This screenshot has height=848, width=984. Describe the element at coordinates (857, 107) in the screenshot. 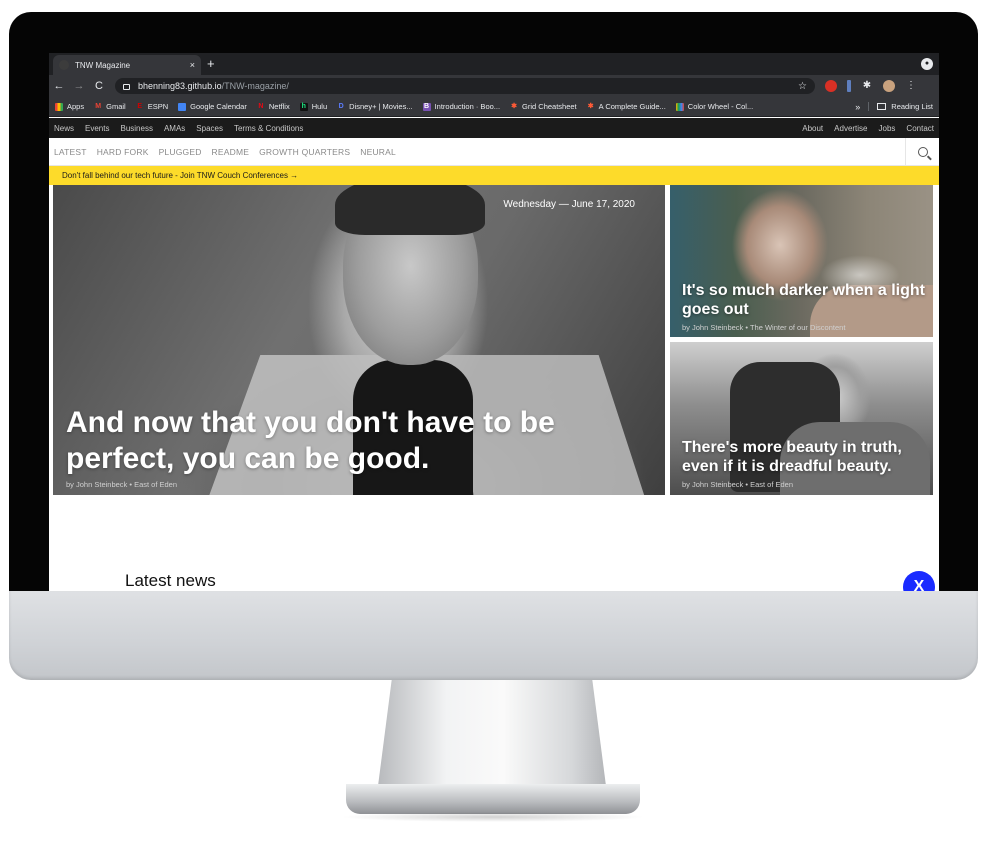

I see `bookmarks-overflow-button: »` at that location.